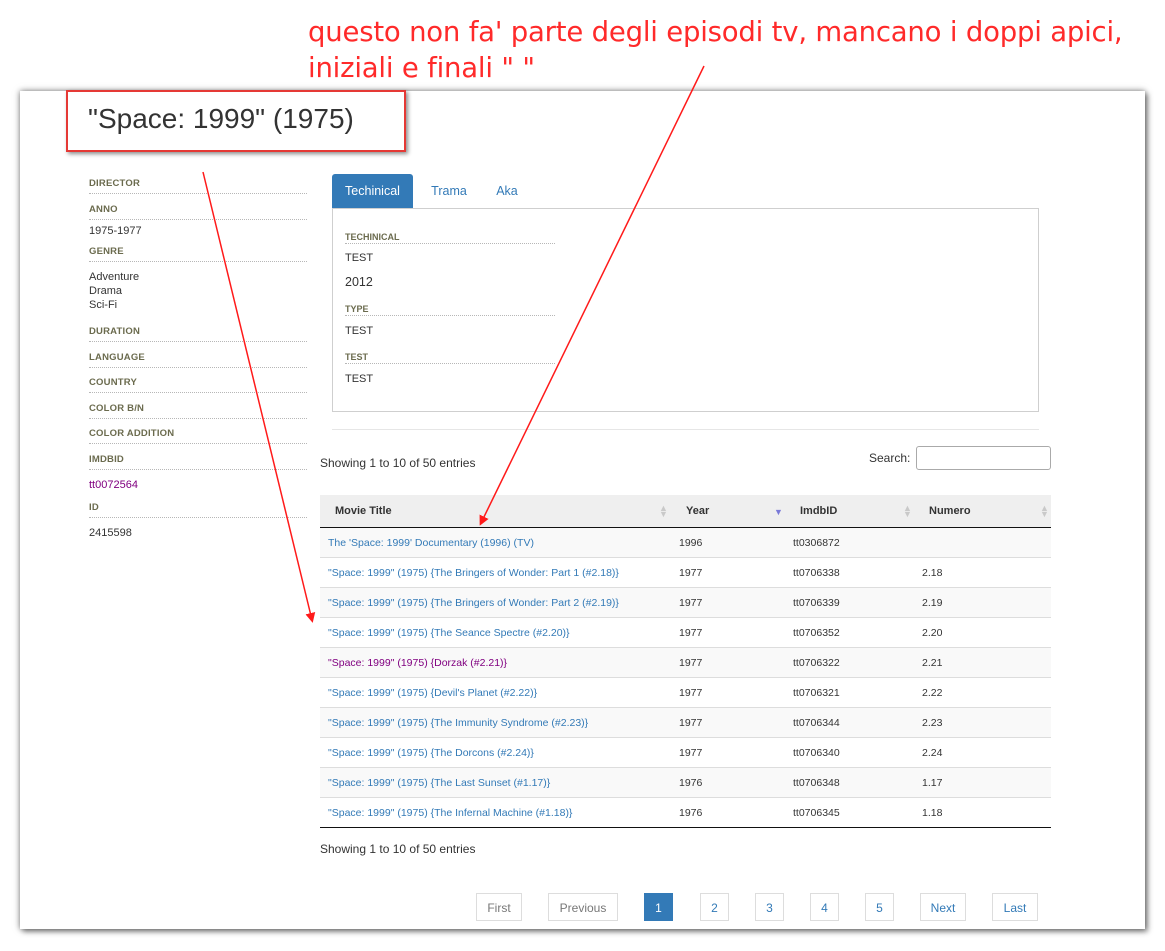 The image size is (1165, 951). What do you see at coordinates (932, 723) in the screenshot?
I see `numero-cell: 2.23` at bounding box center [932, 723].